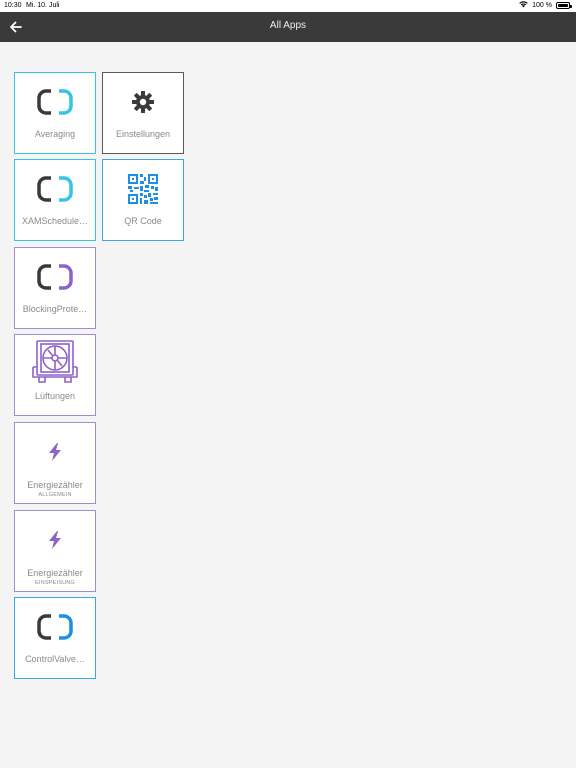 The width and height of the screenshot is (576, 768). What do you see at coordinates (143, 134) in the screenshot?
I see `app-label: Einstellungen` at bounding box center [143, 134].